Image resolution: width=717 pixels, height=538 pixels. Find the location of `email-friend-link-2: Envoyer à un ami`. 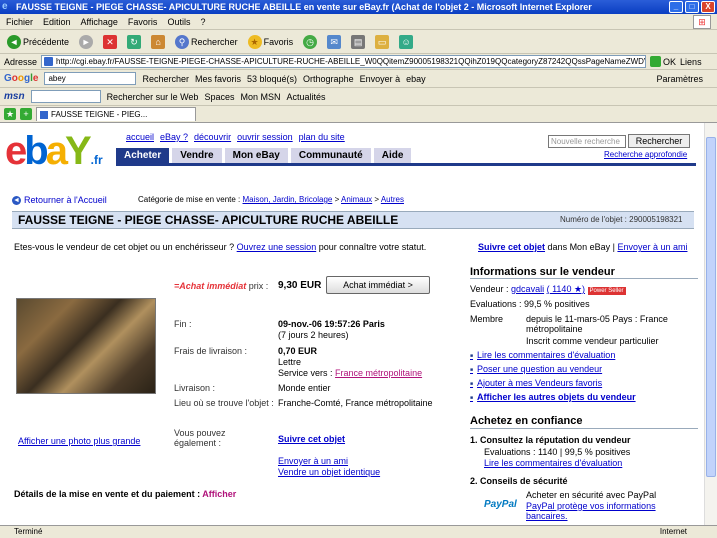

email-friend-link-2: Envoyer à un ami is located at coordinates (313, 461).